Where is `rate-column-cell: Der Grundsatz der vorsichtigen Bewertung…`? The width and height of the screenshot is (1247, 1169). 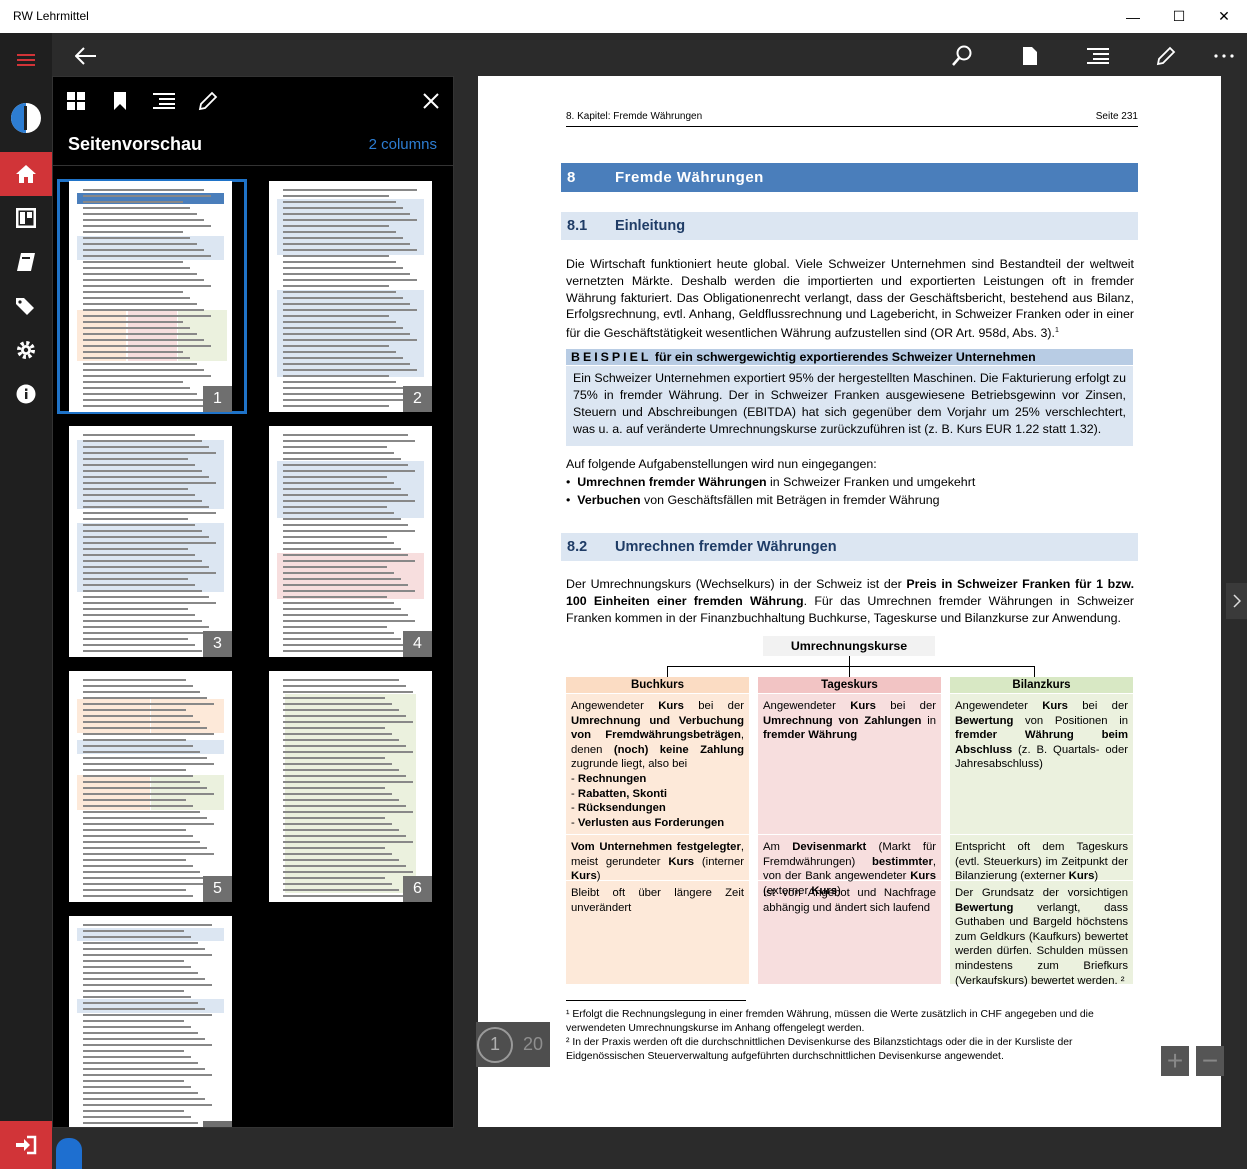 rate-column-cell: Der Grundsatz der vorsichtigen Bewertung… is located at coordinates (1041, 933).